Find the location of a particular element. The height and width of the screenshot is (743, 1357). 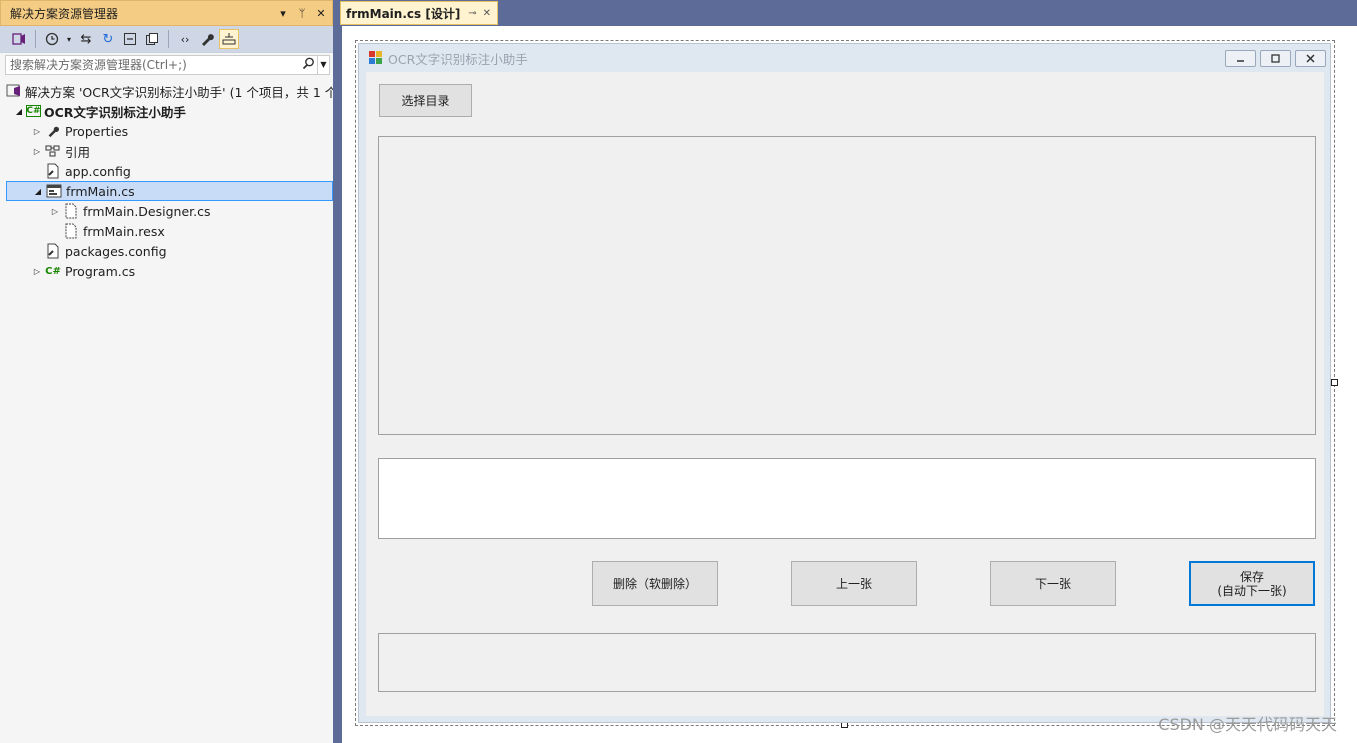

tree-item-references: ▷ 引用 is located at coordinates (166, 151).